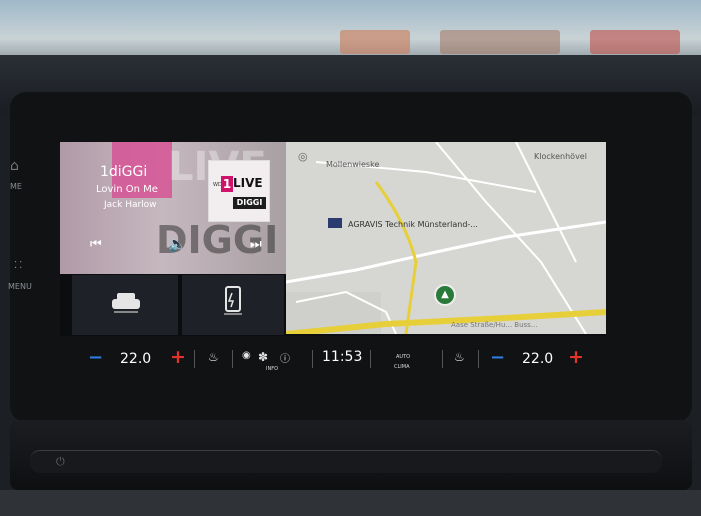  Describe the element at coordinates (402, 367) in the screenshot. I see `clima-label: CLIMA` at that location.